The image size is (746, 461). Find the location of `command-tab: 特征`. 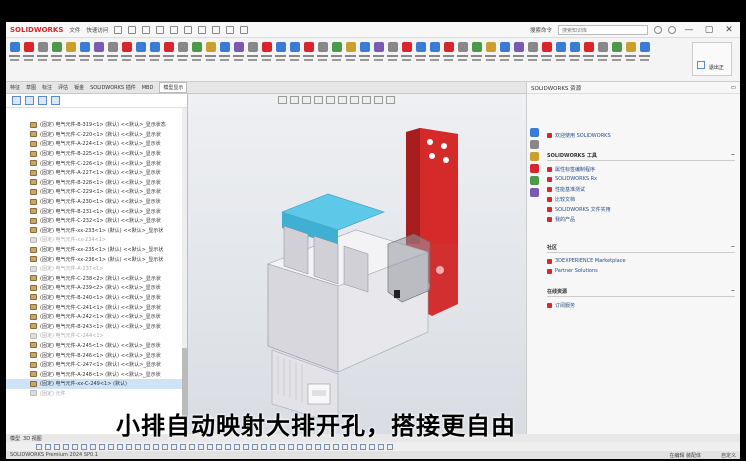

command-tab: 特征 is located at coordinates (15, 87).